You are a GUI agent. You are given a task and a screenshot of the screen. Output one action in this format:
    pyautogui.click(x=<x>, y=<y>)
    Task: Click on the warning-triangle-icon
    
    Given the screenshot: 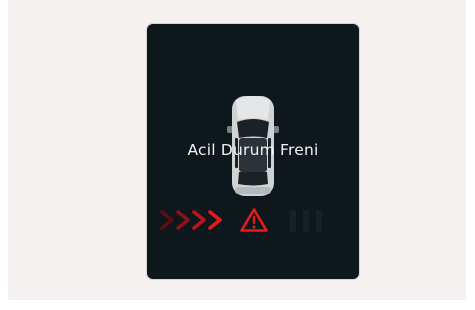 What is the action you would take?
    pyautogui.click(x=254, y=220)
    